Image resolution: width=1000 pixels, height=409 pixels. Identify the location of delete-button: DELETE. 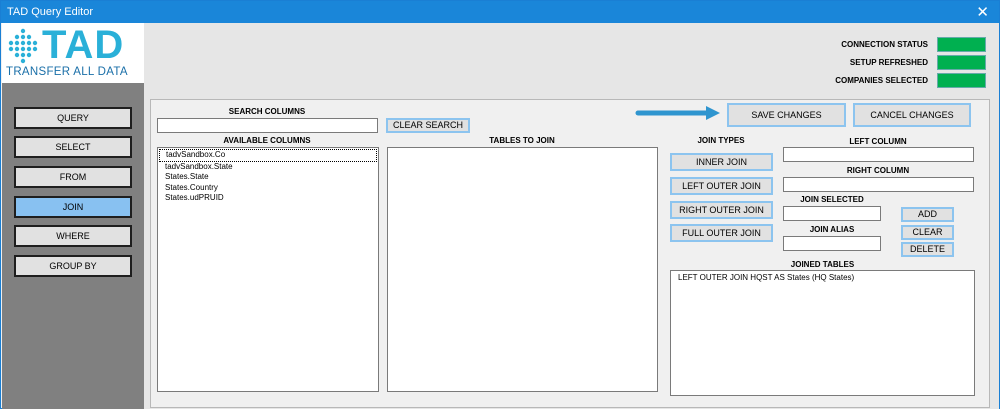
(927, 249).